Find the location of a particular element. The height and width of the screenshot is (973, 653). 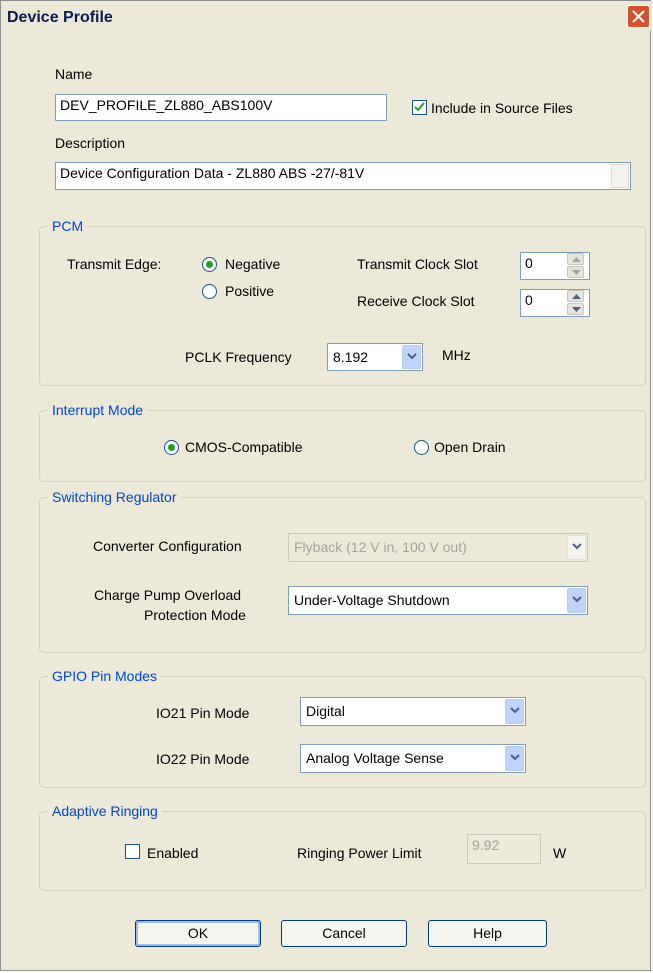

io21-label: IO21 Pin Mode is located at coordinates (203, 713).